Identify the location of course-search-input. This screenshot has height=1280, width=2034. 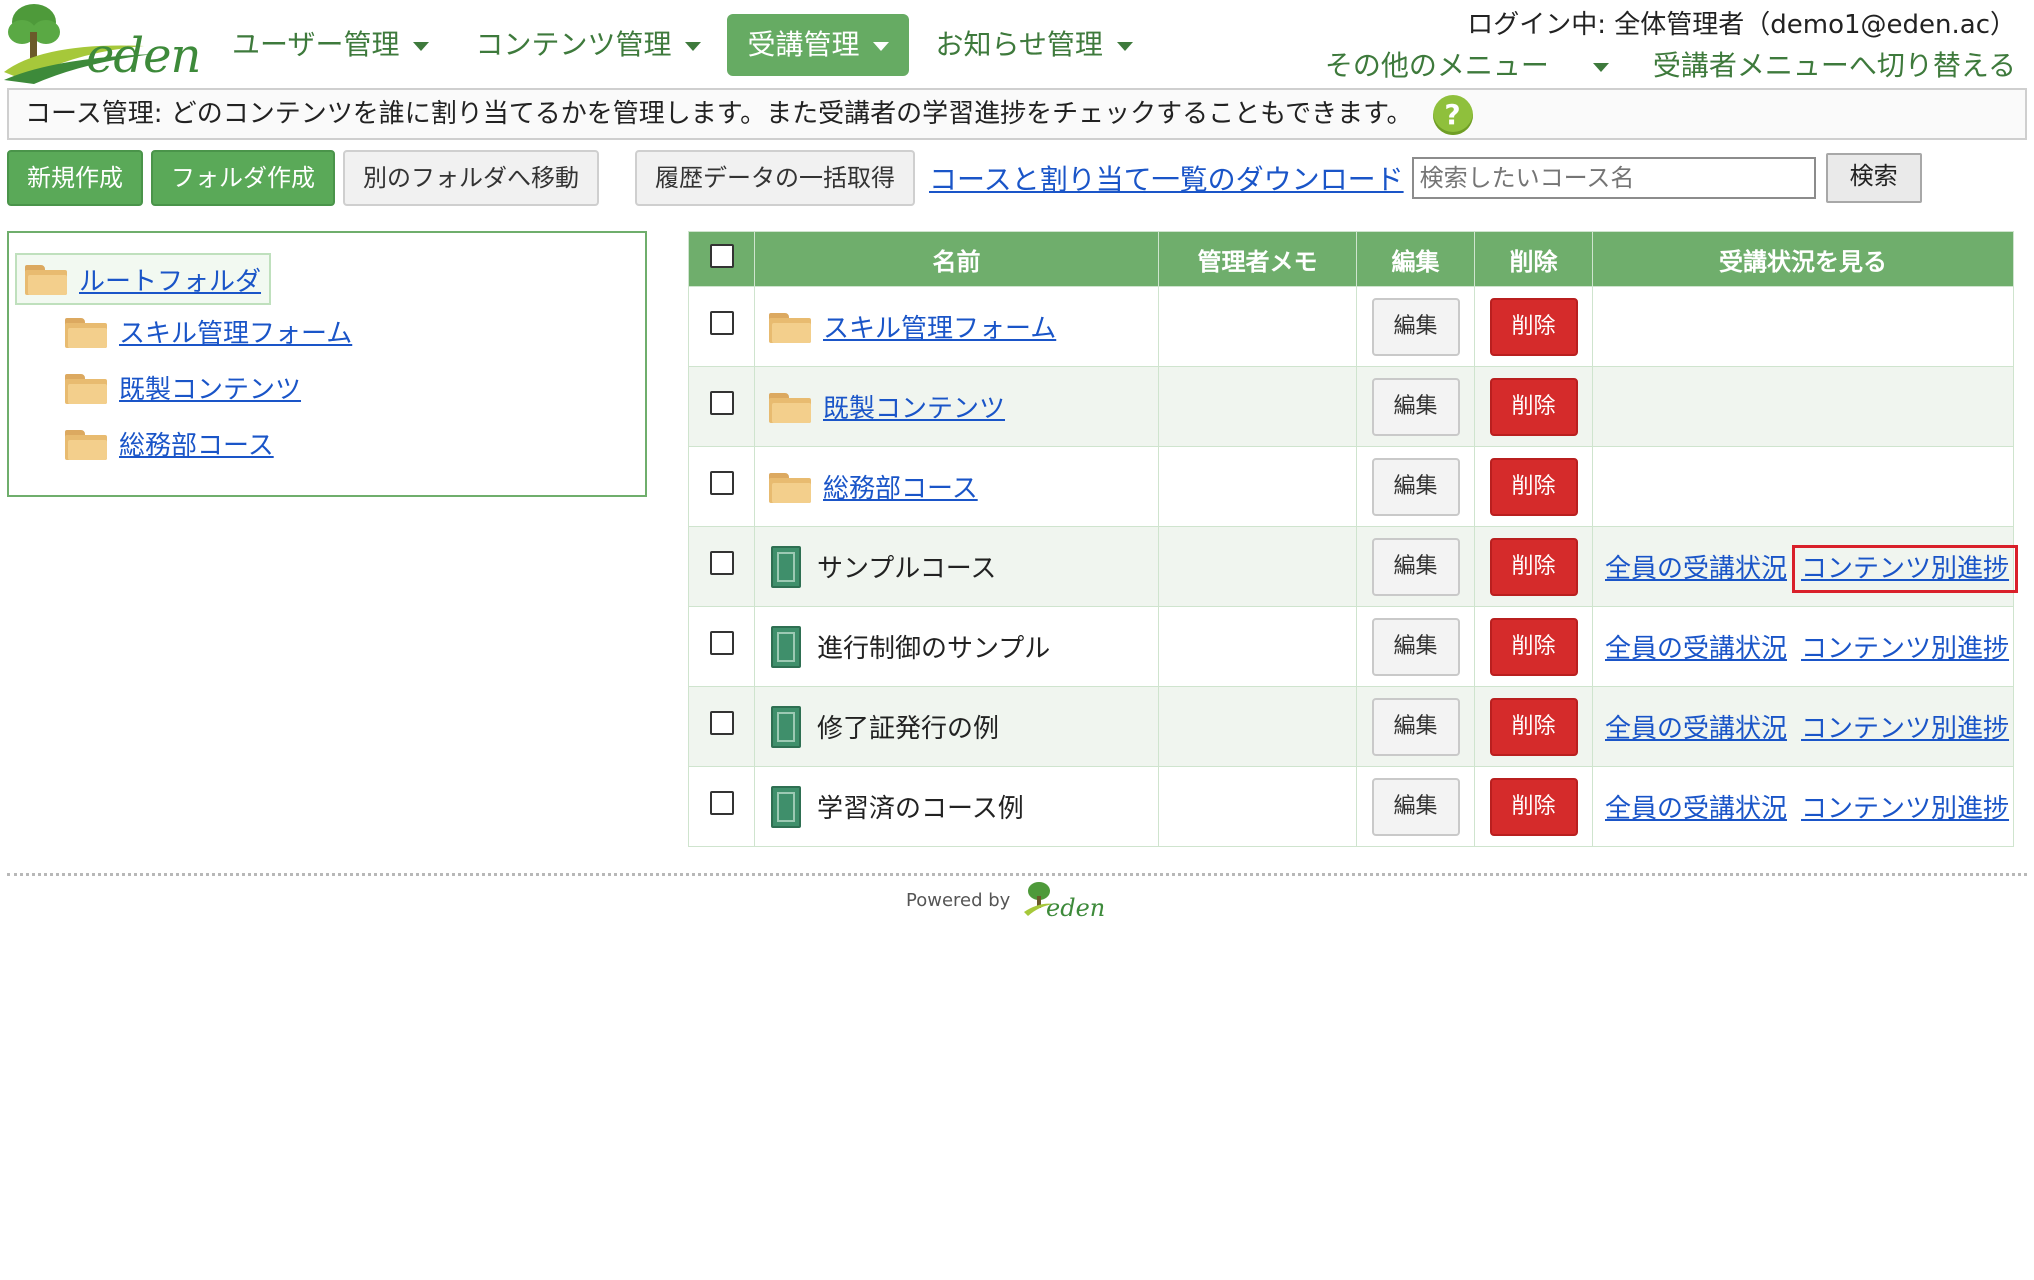
(1613, 178).